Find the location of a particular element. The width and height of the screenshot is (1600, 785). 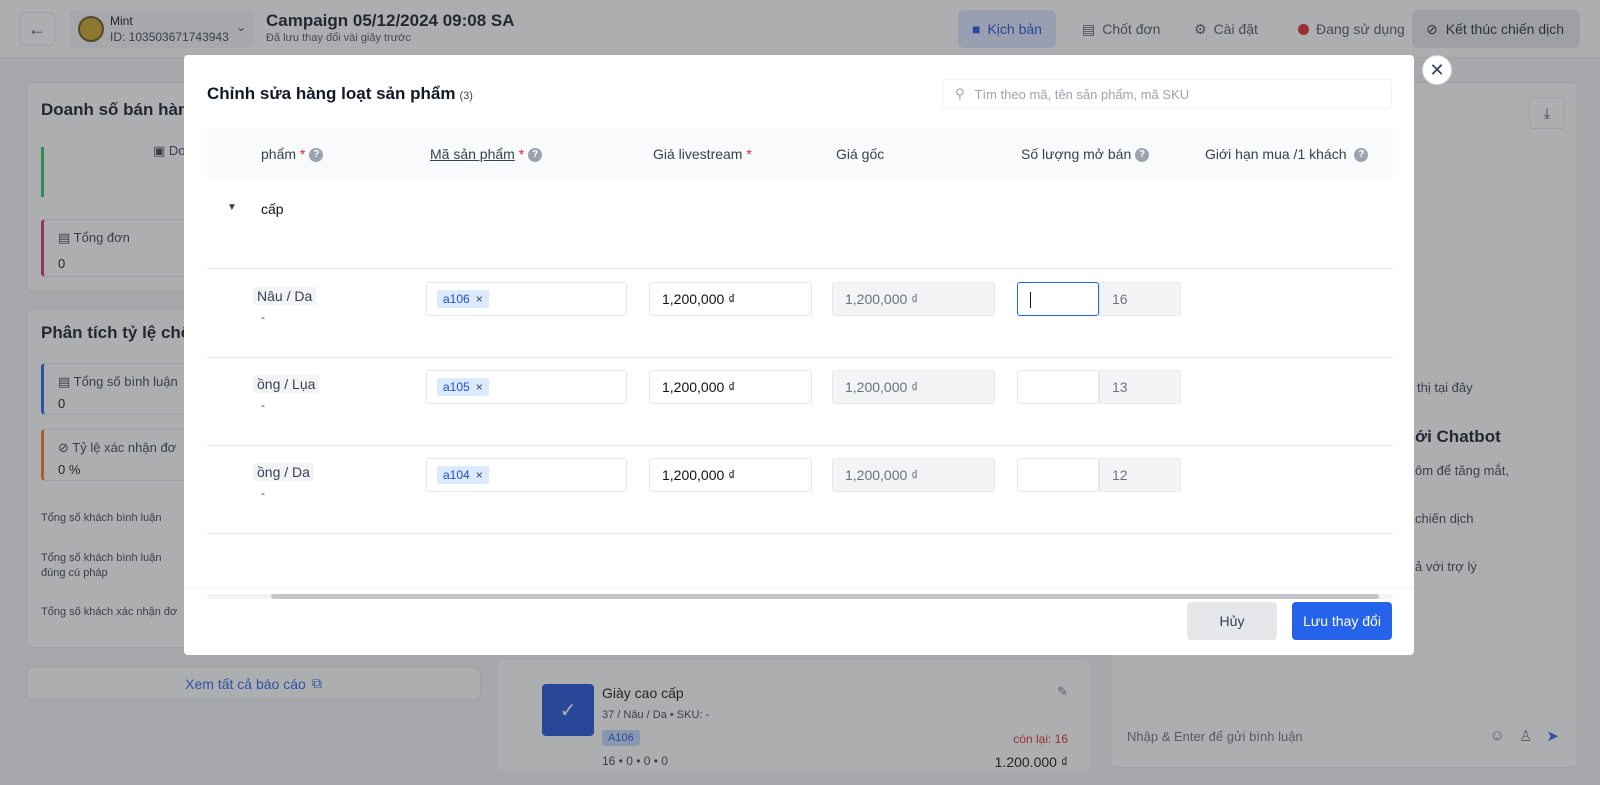

col-original-price: Giá gốc is located at coordinates (860, 154).